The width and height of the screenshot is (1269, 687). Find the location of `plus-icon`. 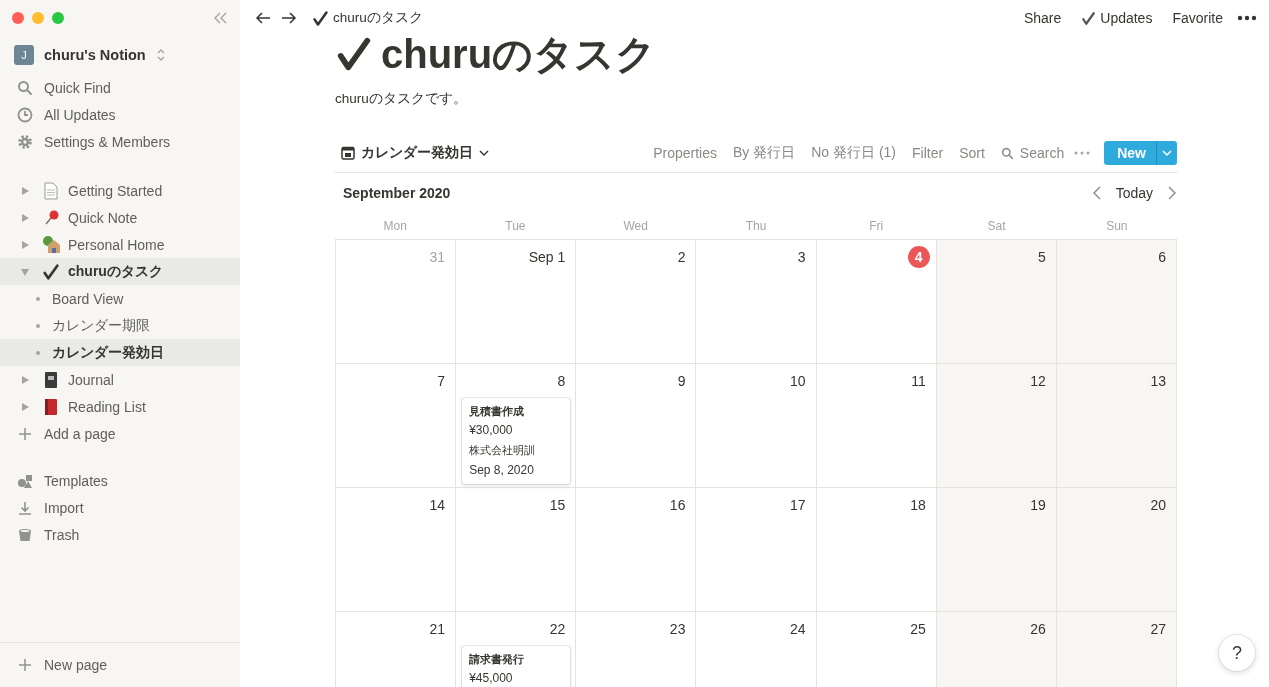

plus-icon is located at coordinates (25, 665).